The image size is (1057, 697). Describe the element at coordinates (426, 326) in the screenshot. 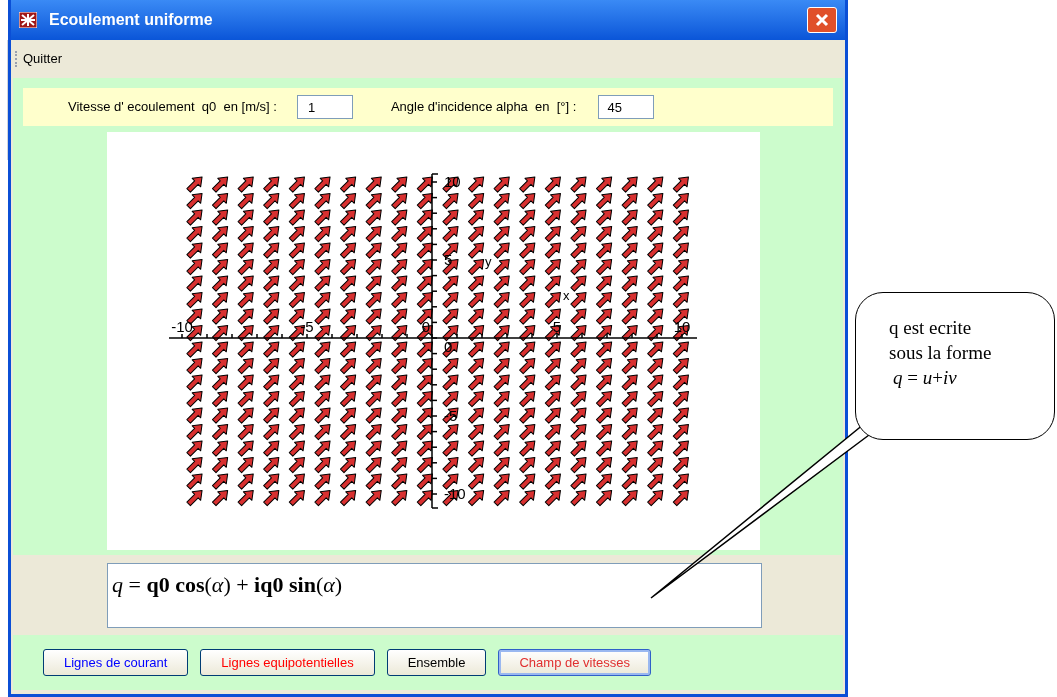

I see `x-tick-label: 0` at that location.